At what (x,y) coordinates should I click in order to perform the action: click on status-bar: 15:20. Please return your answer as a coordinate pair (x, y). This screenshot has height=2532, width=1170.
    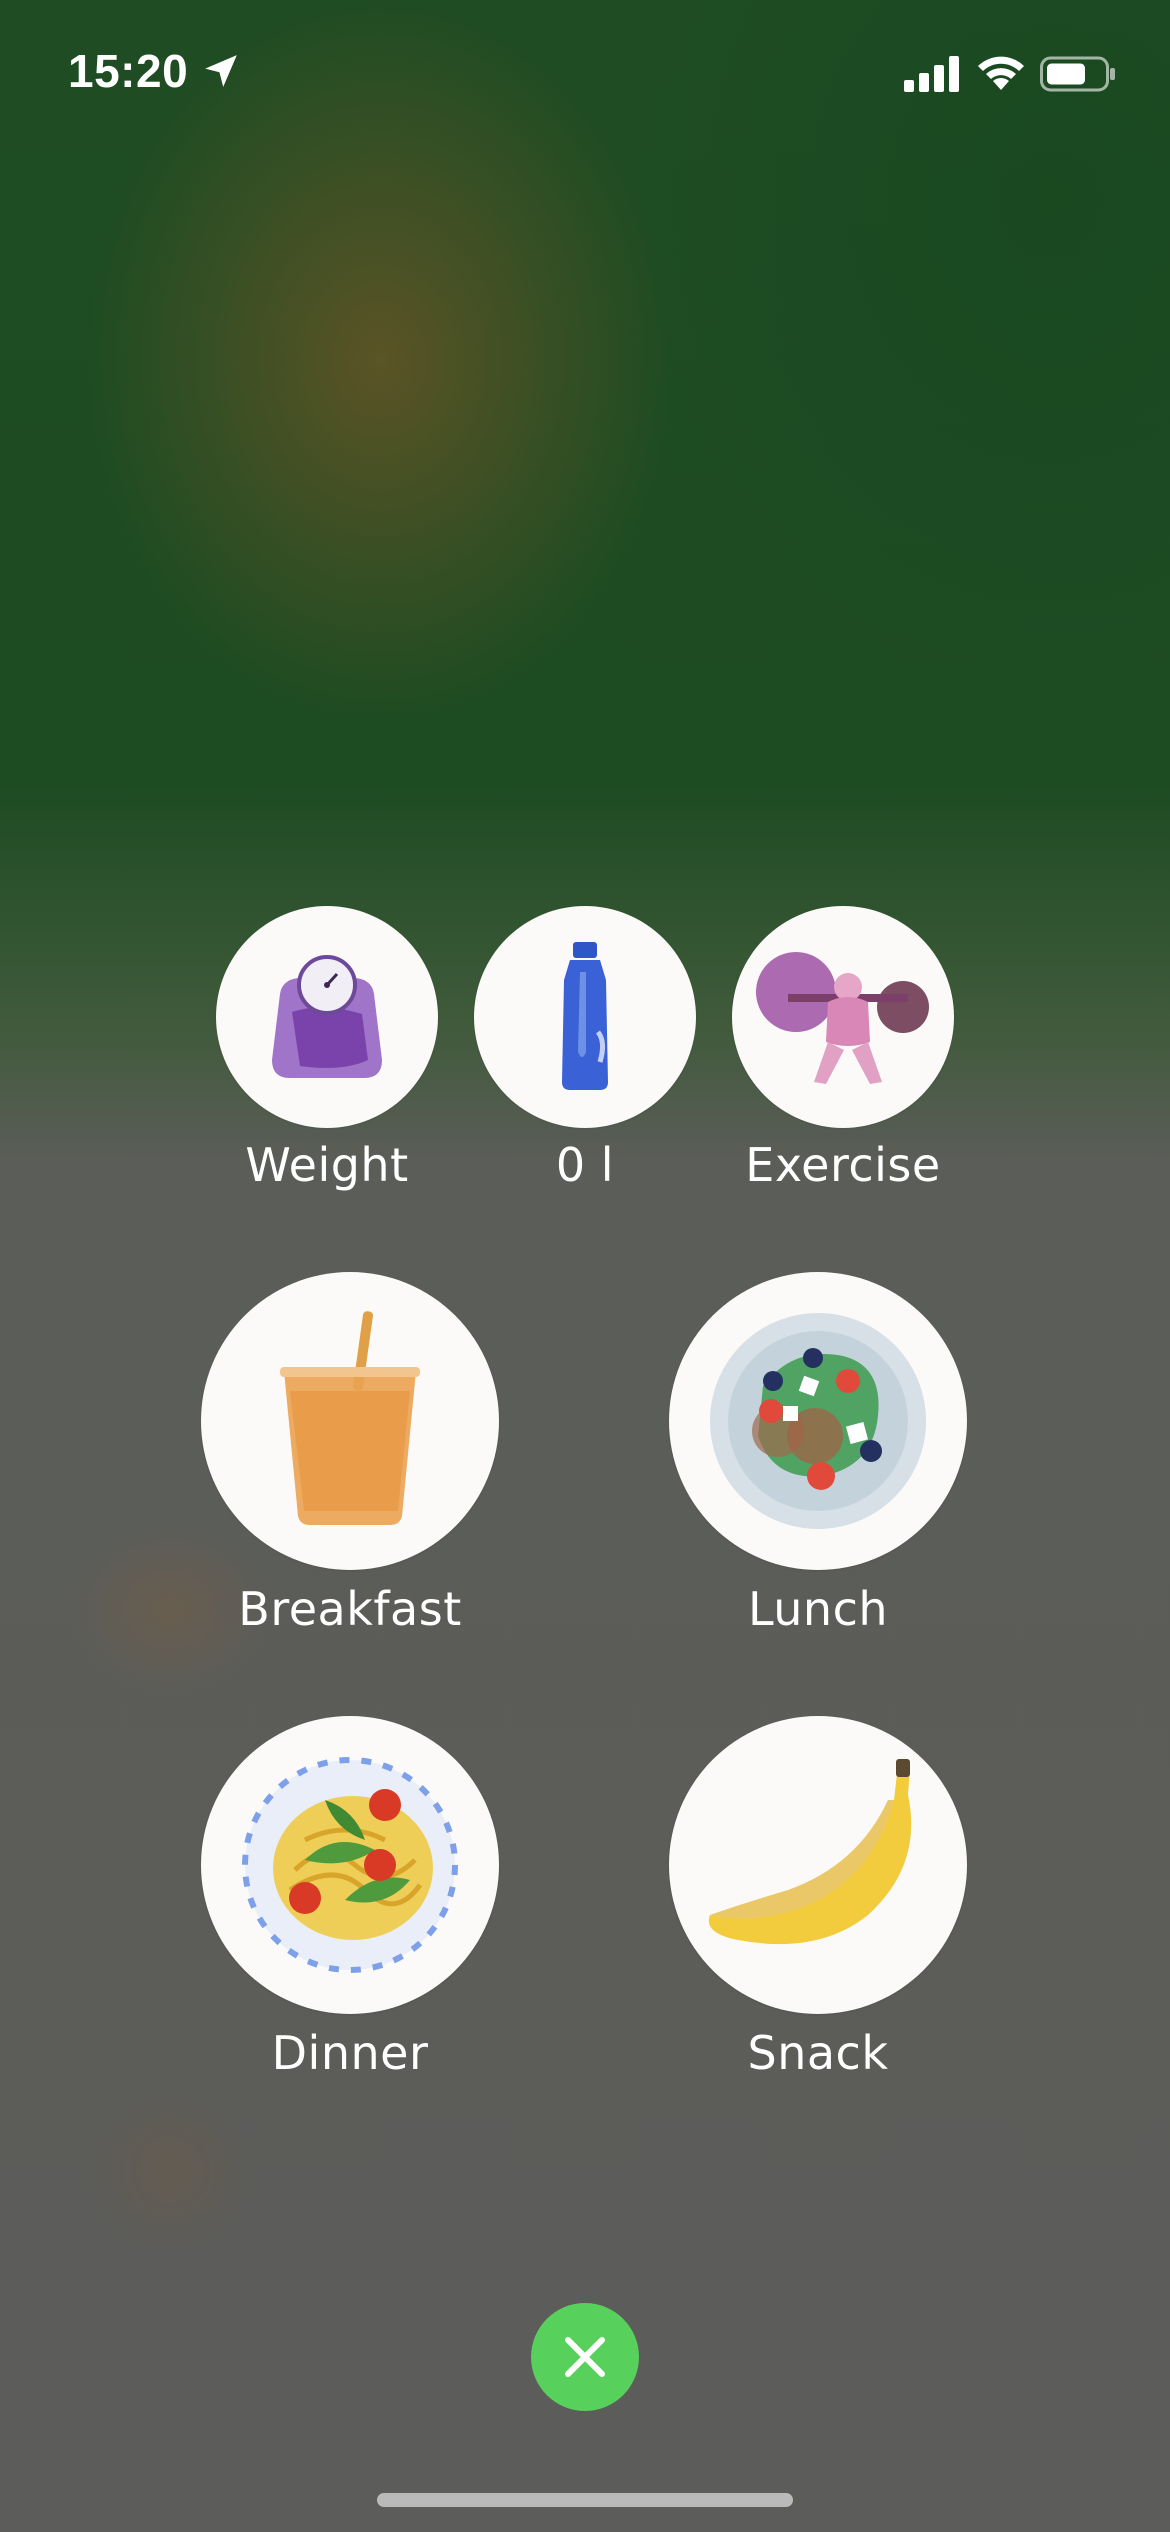
    Looking at the image, I should click on (585, 75).